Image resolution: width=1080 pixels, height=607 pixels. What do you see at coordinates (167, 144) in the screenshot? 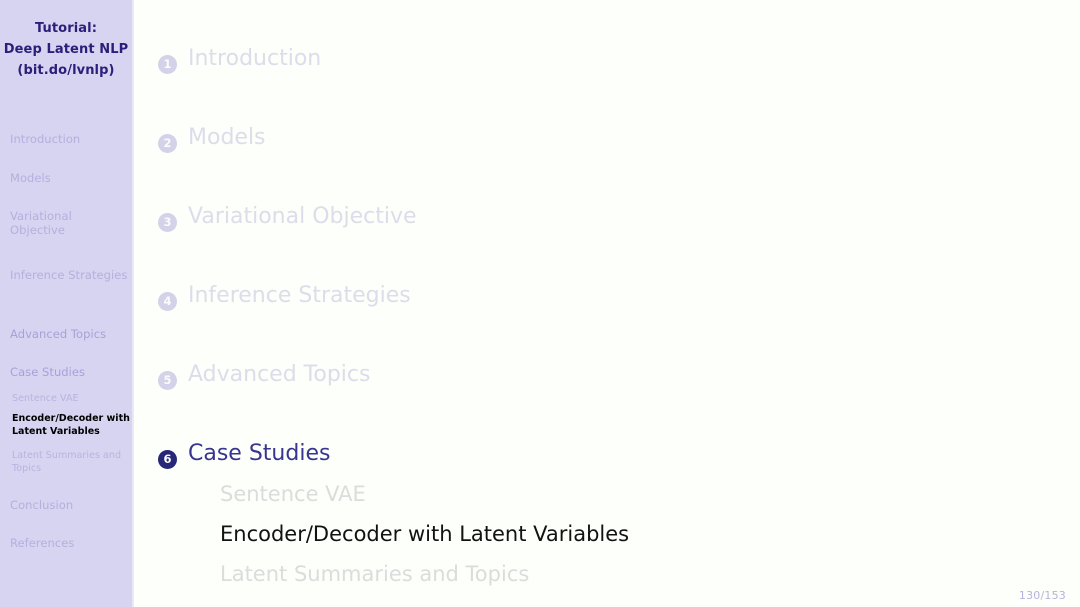
I see `section-number-badge-2: 2` at bounding box center [167, 144].